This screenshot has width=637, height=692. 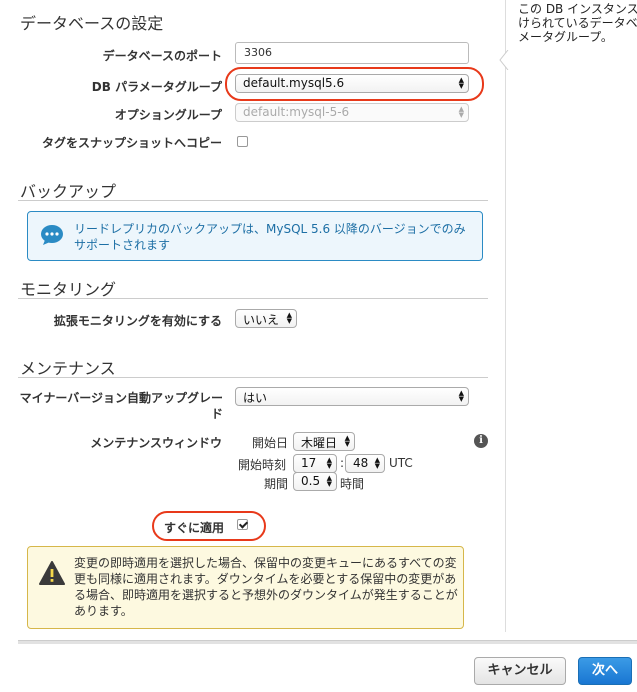 I want to click on help-pointer-icon, so click(x=504, y=60).